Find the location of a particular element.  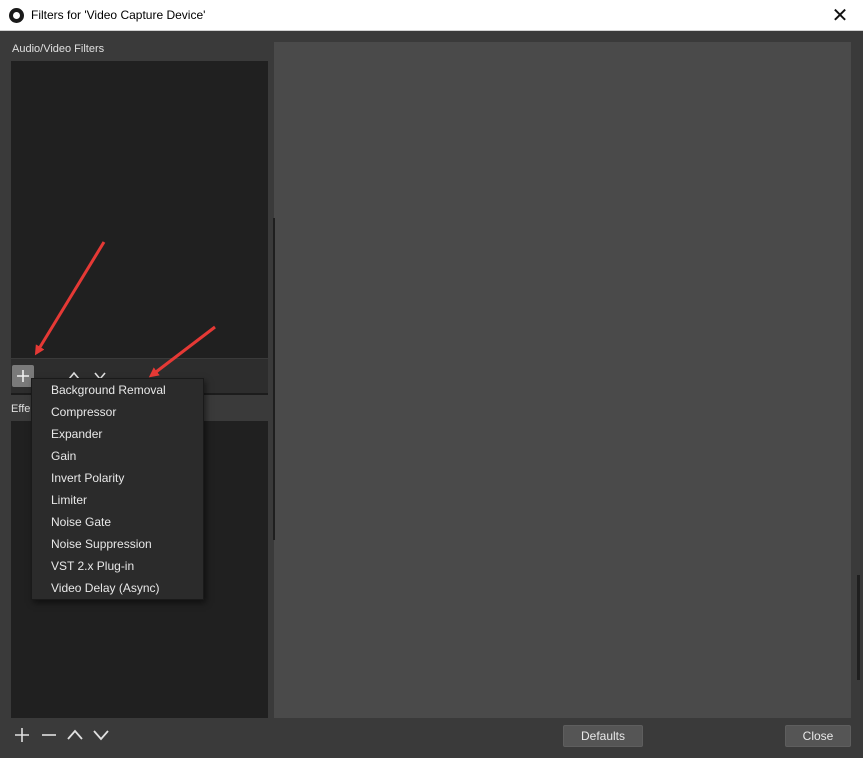

effect-move-up-button is located at coordinates (75, 735).